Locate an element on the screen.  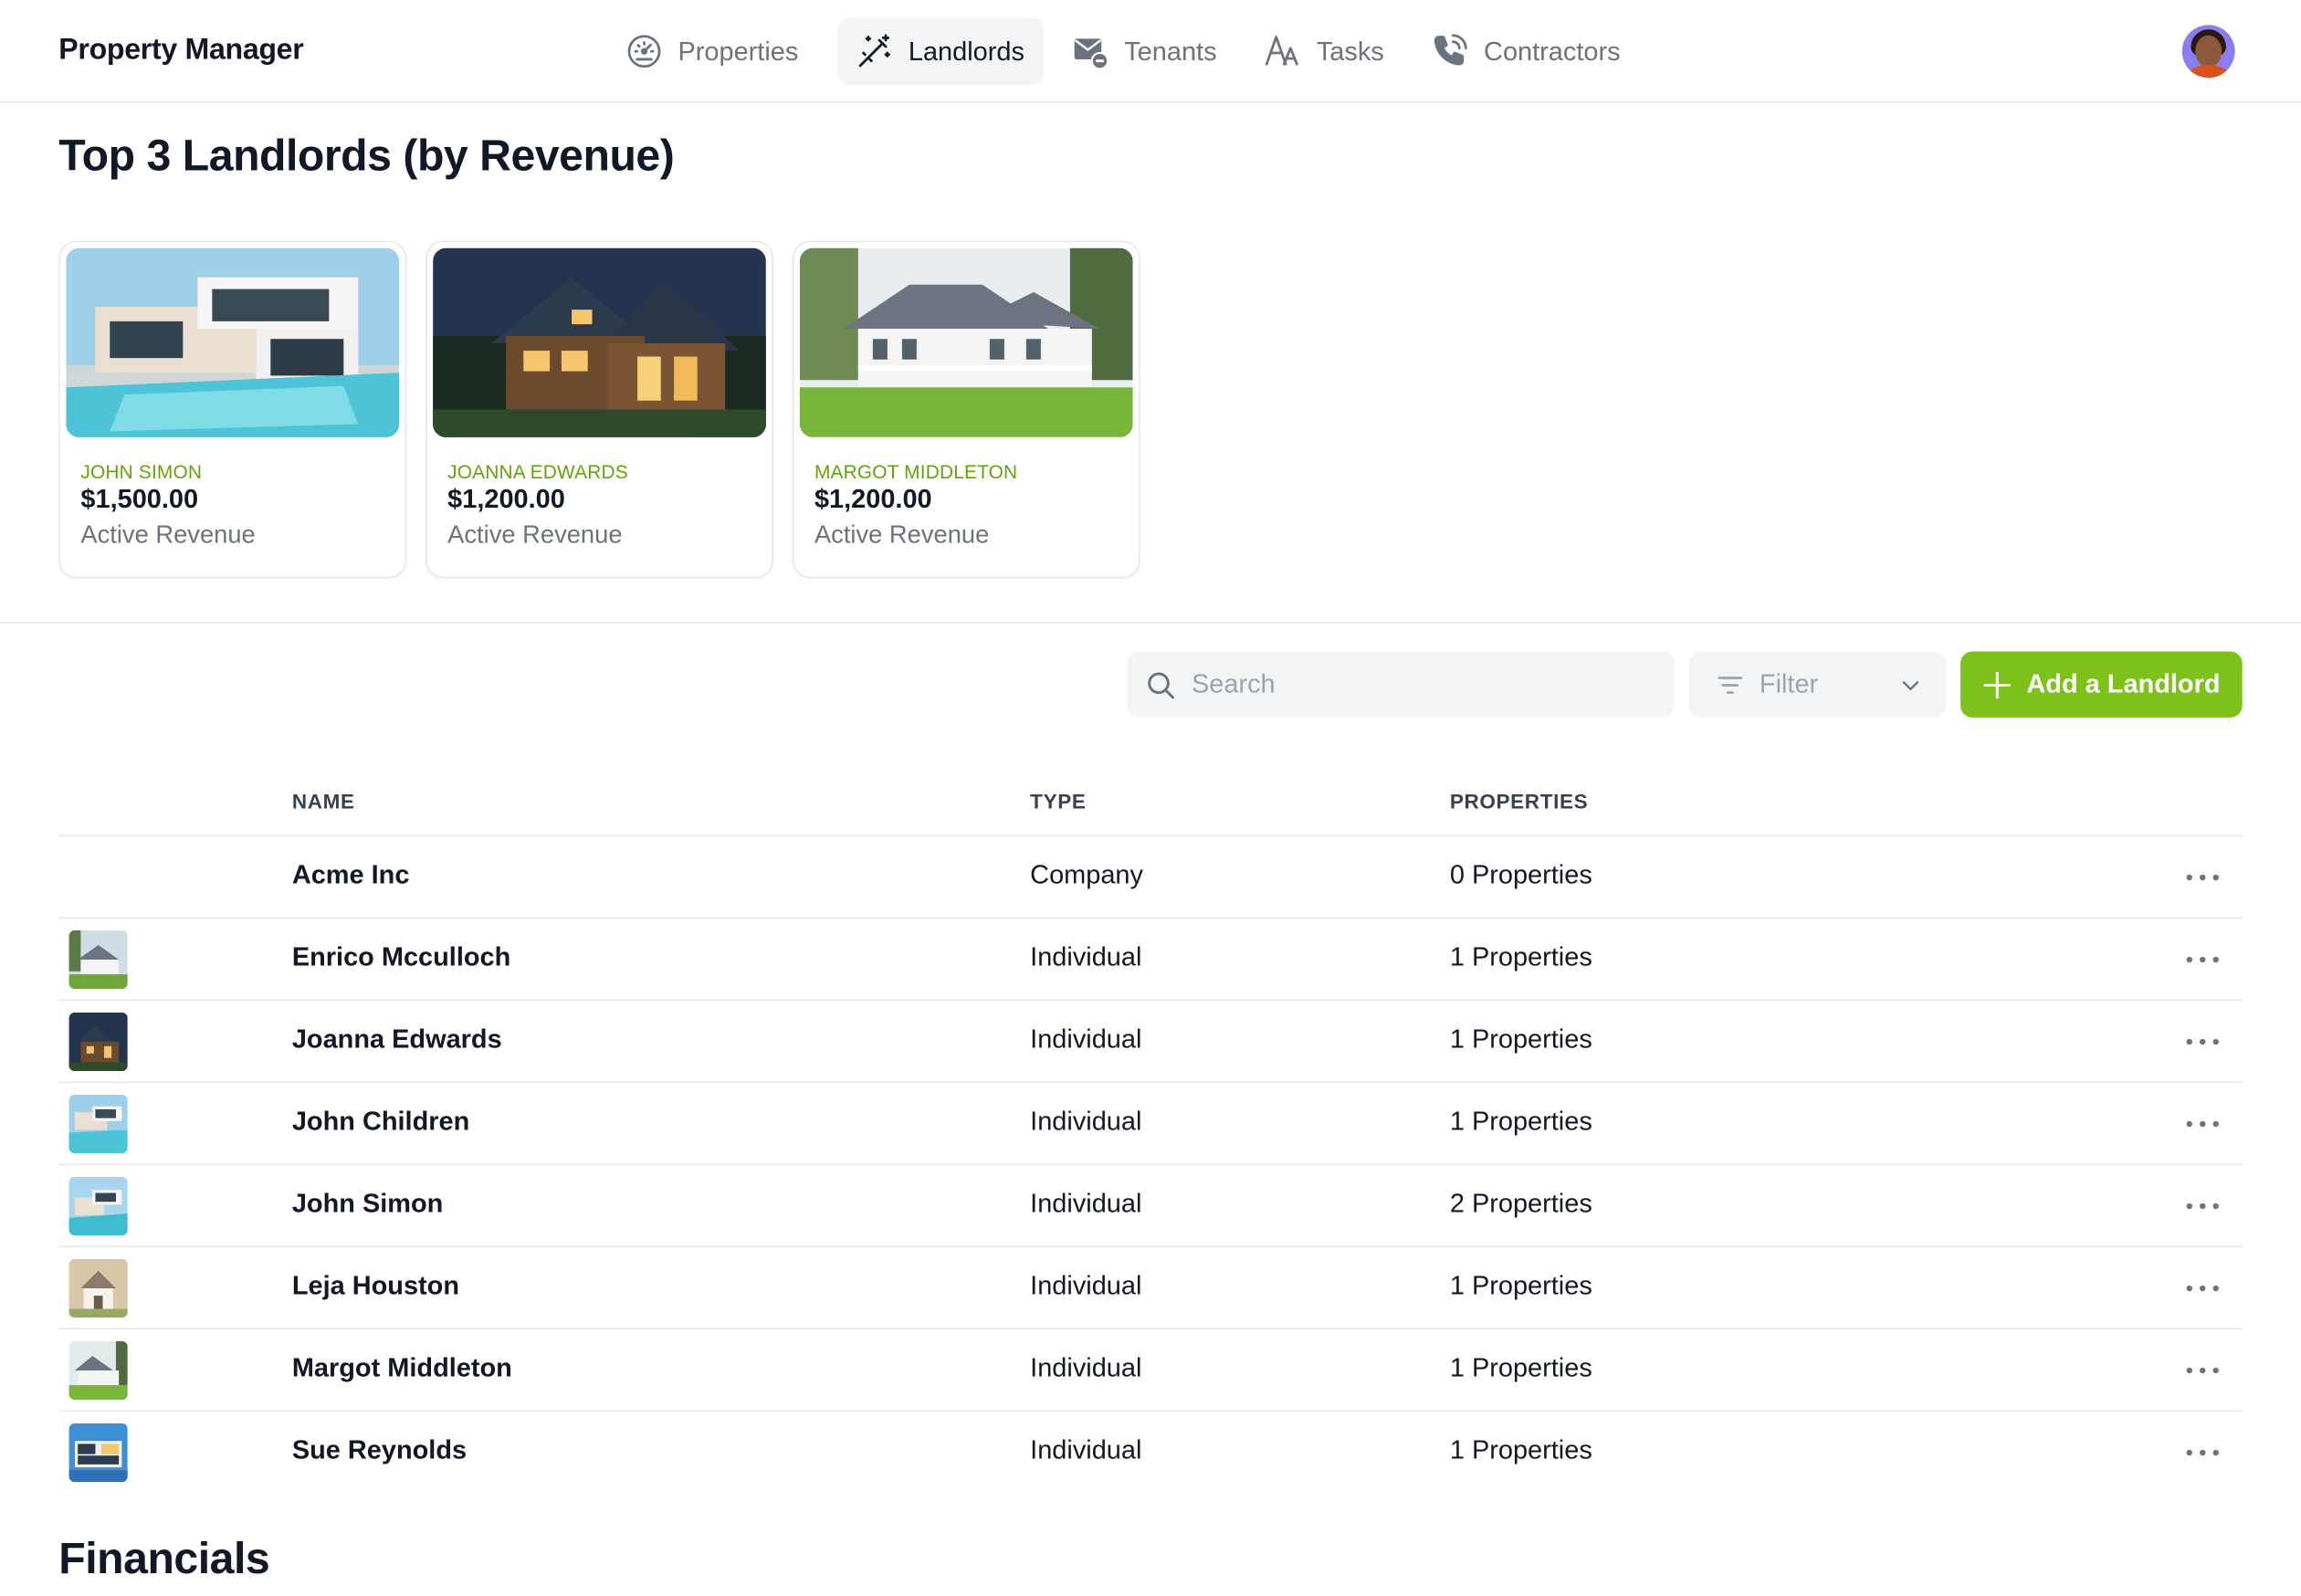
nav-item-landlords: Landlords is located at coordinates (940, 52).